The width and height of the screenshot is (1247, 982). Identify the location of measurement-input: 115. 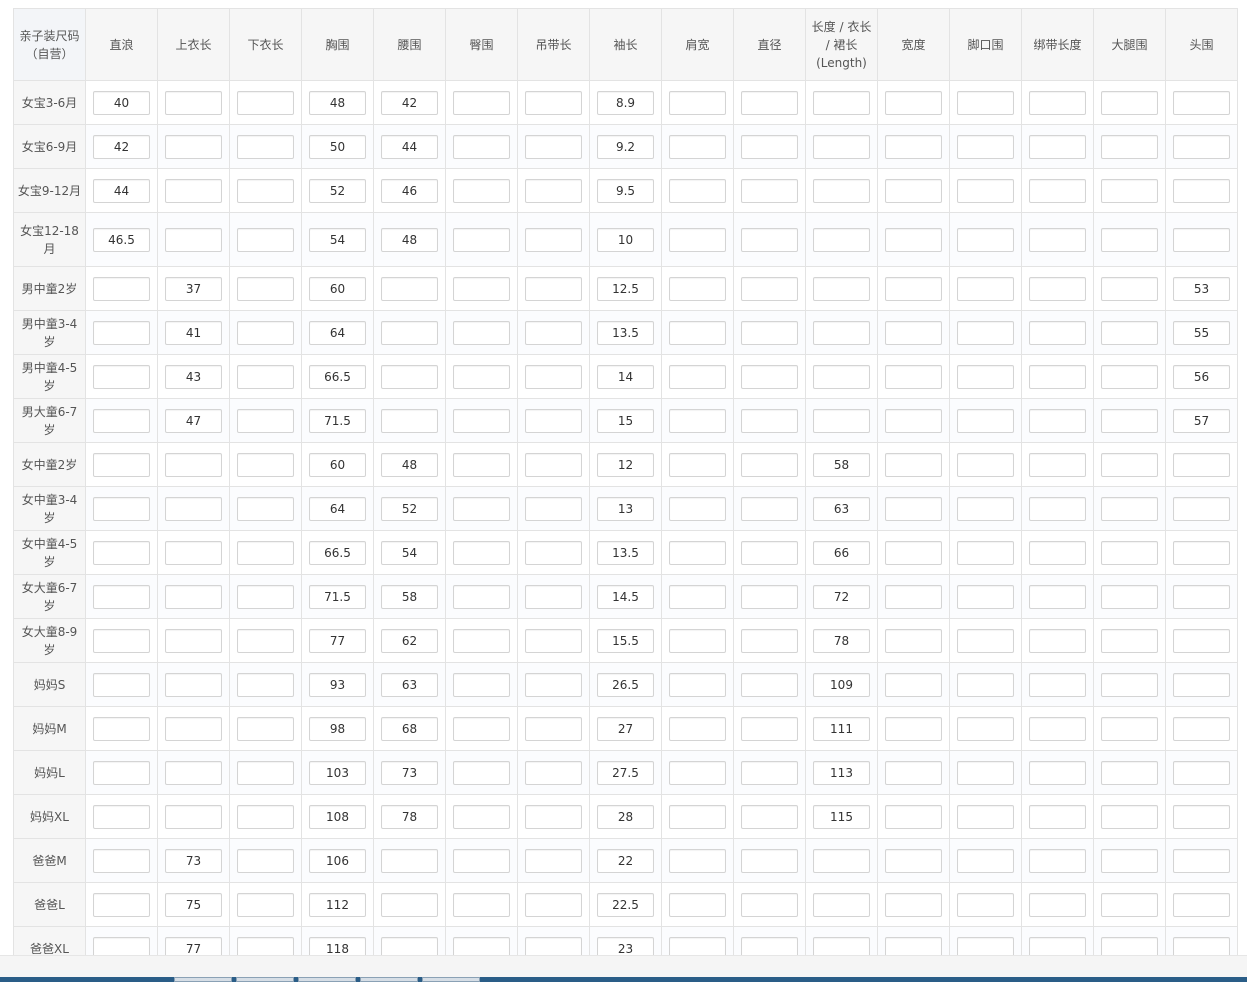
(841, 816).